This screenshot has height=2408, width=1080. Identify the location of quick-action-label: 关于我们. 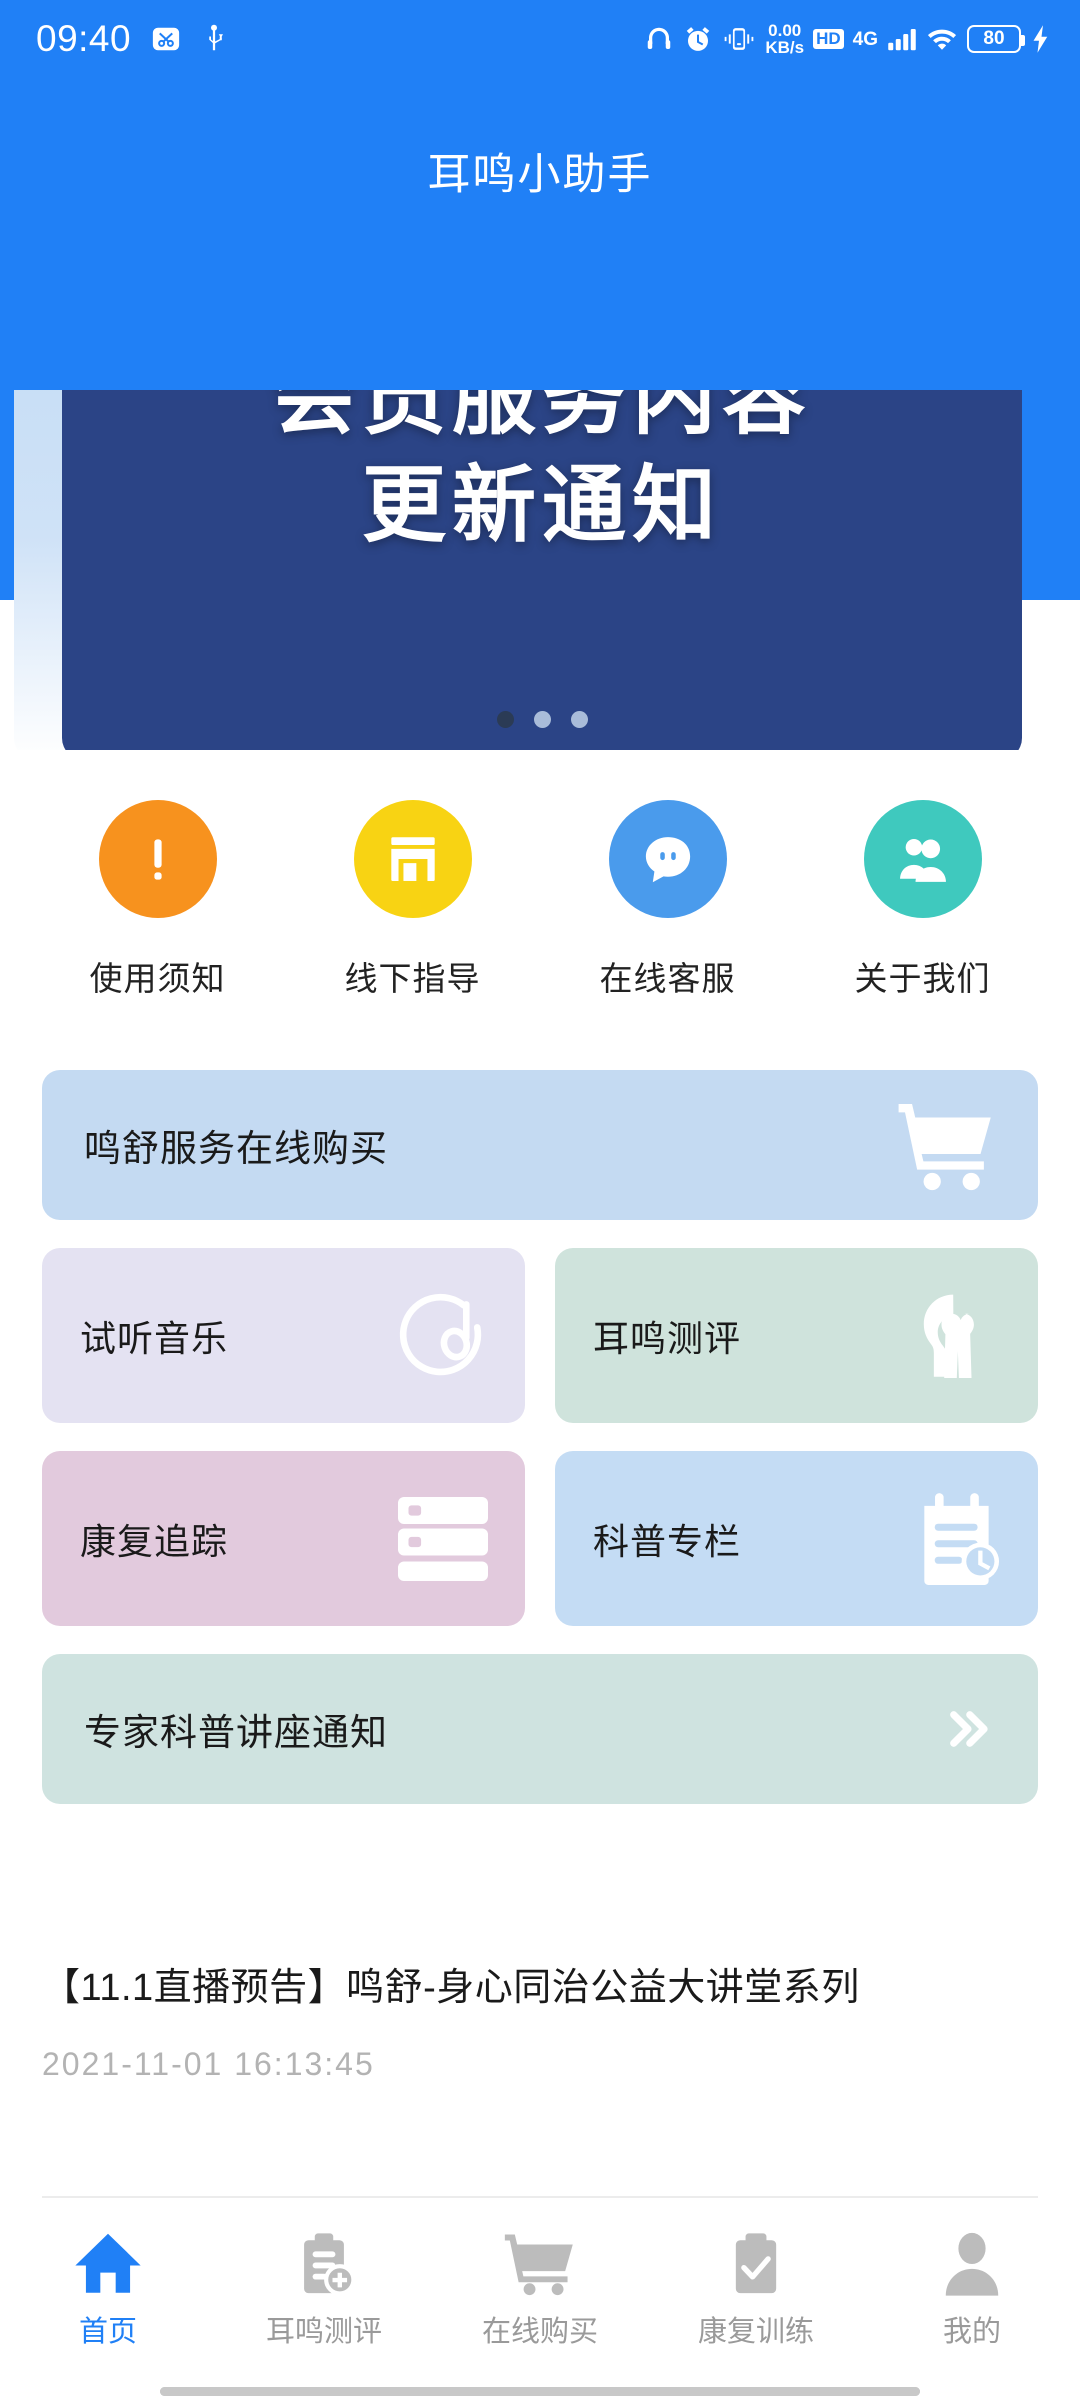
(922, 978).